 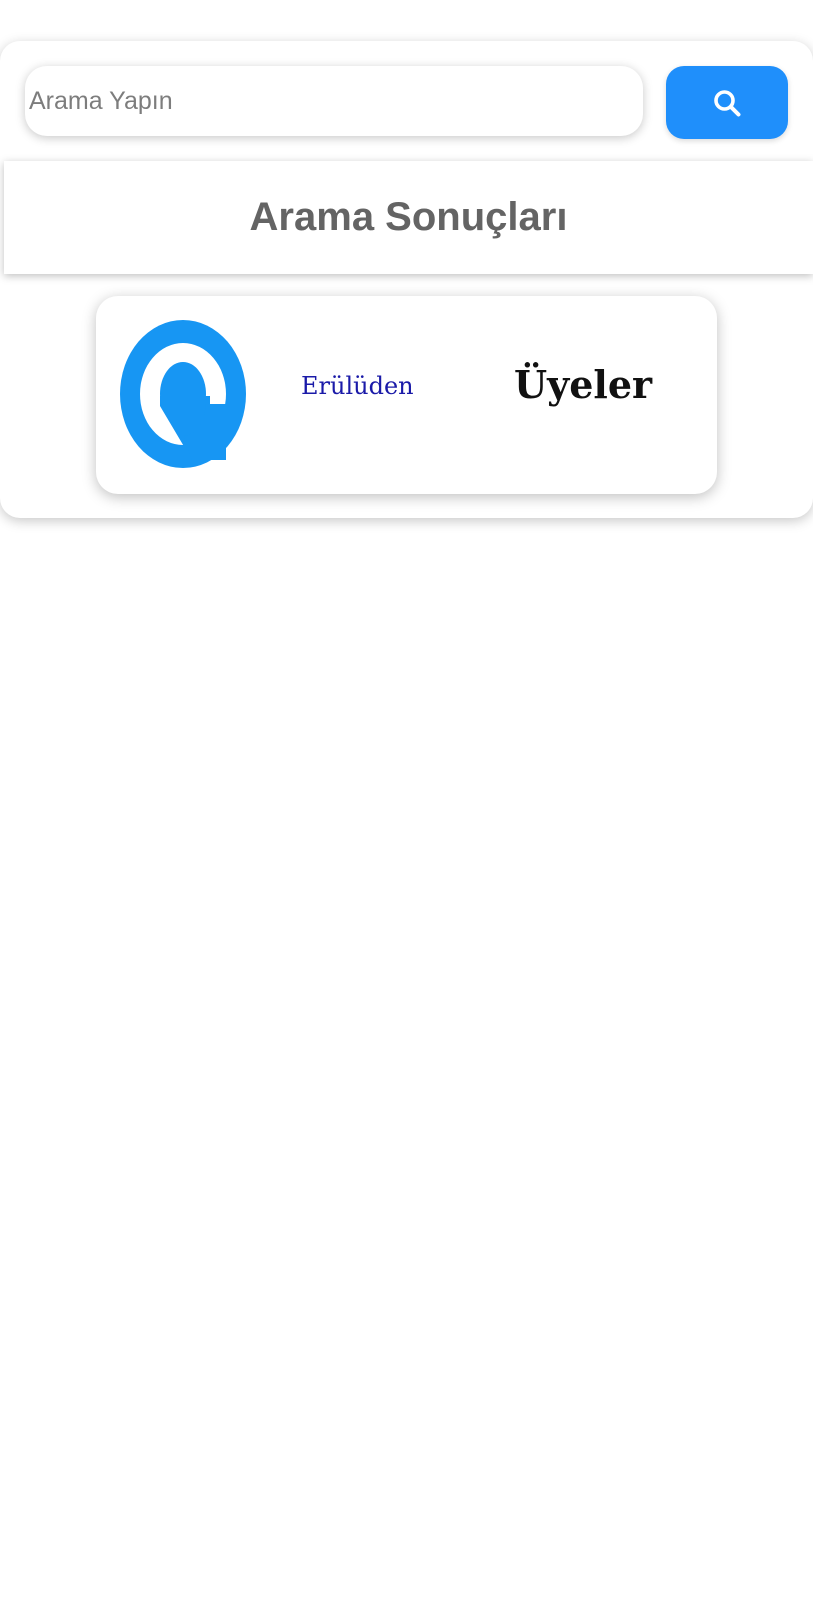 What do you see at coordinates (183, 394) in the screenshot?
I see `eruluden-logo-icon` at bounding box center [183, 394].